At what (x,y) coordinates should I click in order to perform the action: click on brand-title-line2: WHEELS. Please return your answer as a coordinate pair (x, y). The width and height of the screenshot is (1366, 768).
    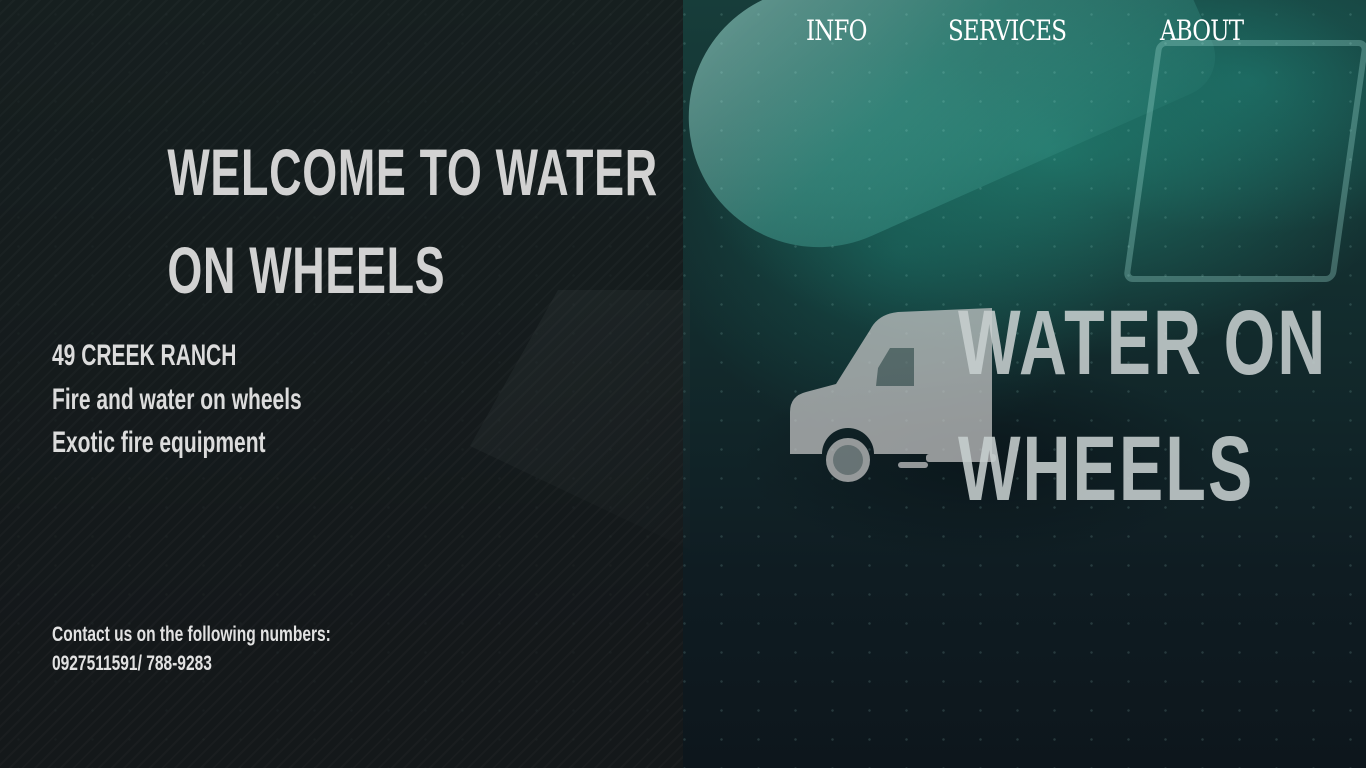
    Looking at the image, I should click on (1106, 469).